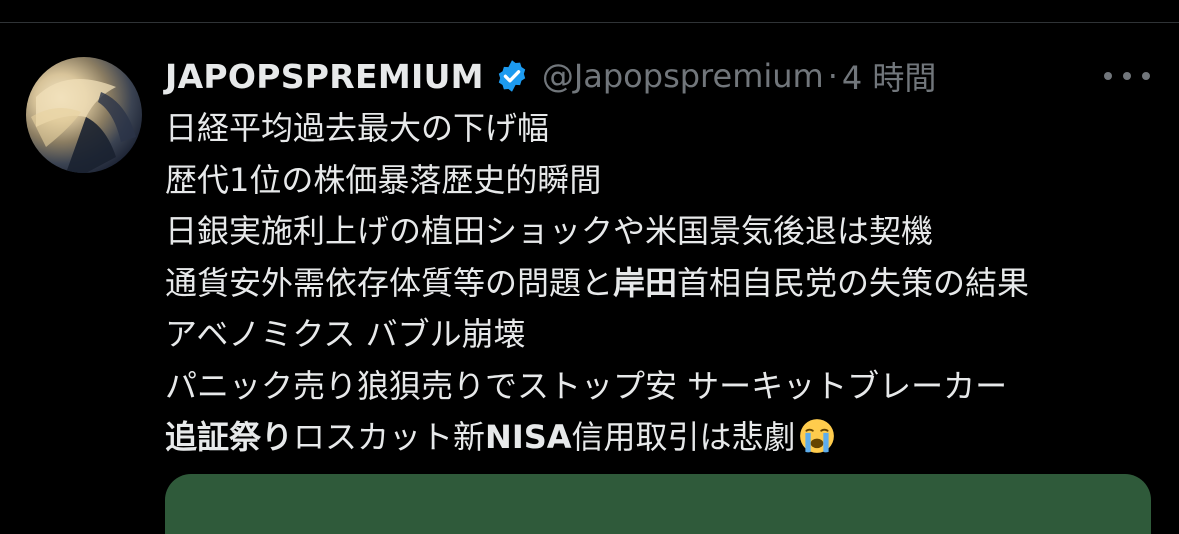 The image size is (1179, 534). I want to click on tweet-header: JAPOPSPREMIUM @Japopspremium · 4 時間, so click(665, 76).